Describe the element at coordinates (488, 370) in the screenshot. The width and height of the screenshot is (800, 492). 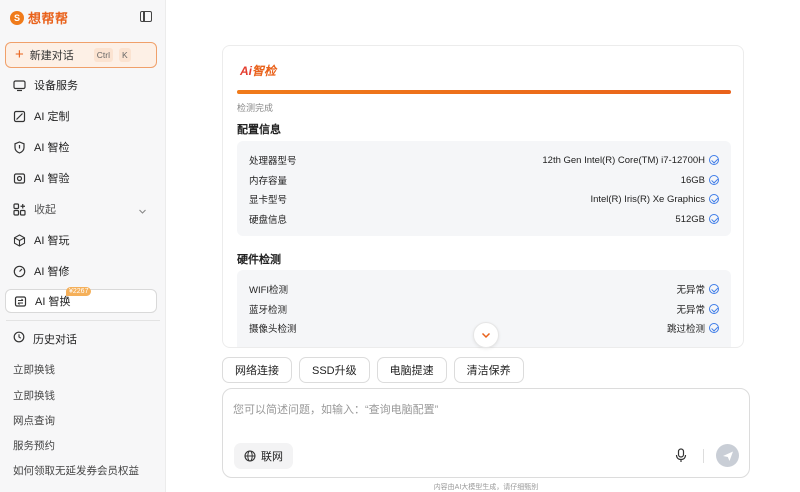
I see `chip-cleaning: 清洁保养` at that location.